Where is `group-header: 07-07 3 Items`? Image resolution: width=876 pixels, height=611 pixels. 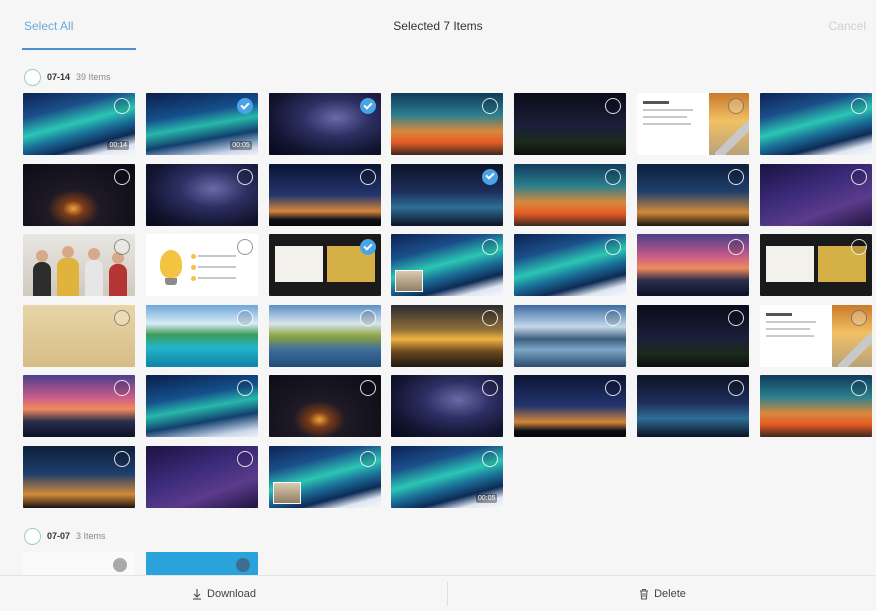 group-header: 07-07 3 Items is located at coordinates (65, 536).